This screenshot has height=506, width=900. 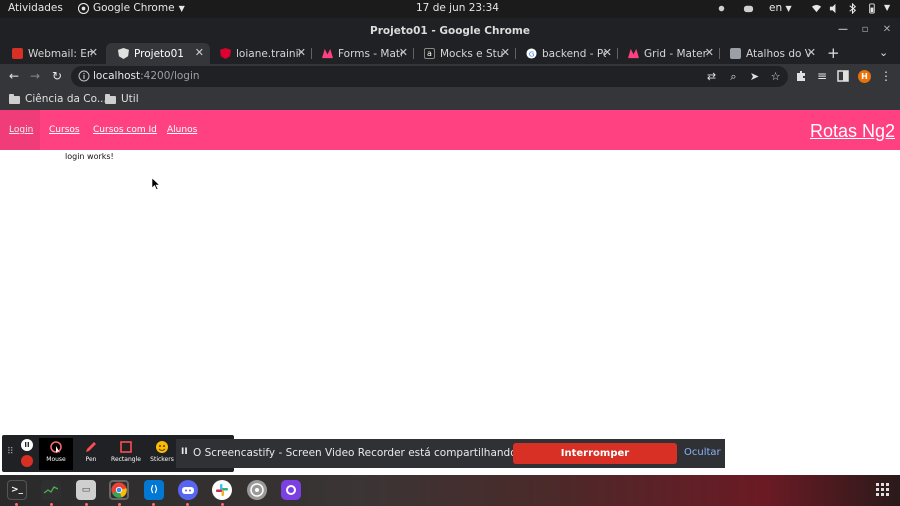 What do you see at coordinates (182, 130) in the screenshot?
I see `nav-link-alunos: Alunos` at bounding box center [182, 130].